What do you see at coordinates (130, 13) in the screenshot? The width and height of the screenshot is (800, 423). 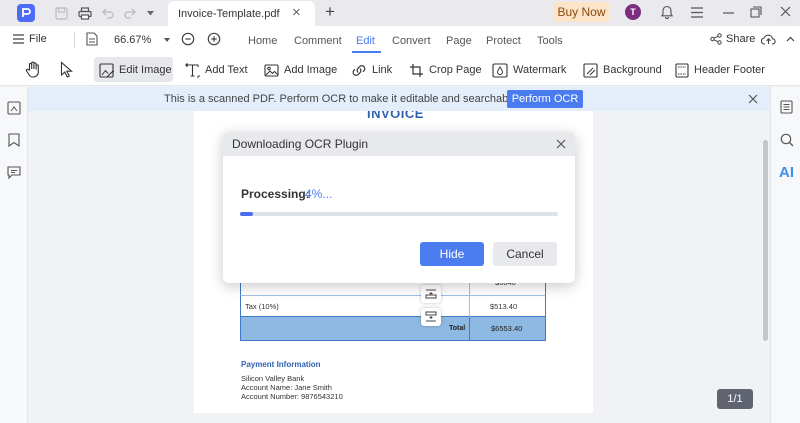 I see `redo-icon` at bounding box center [130, 13].